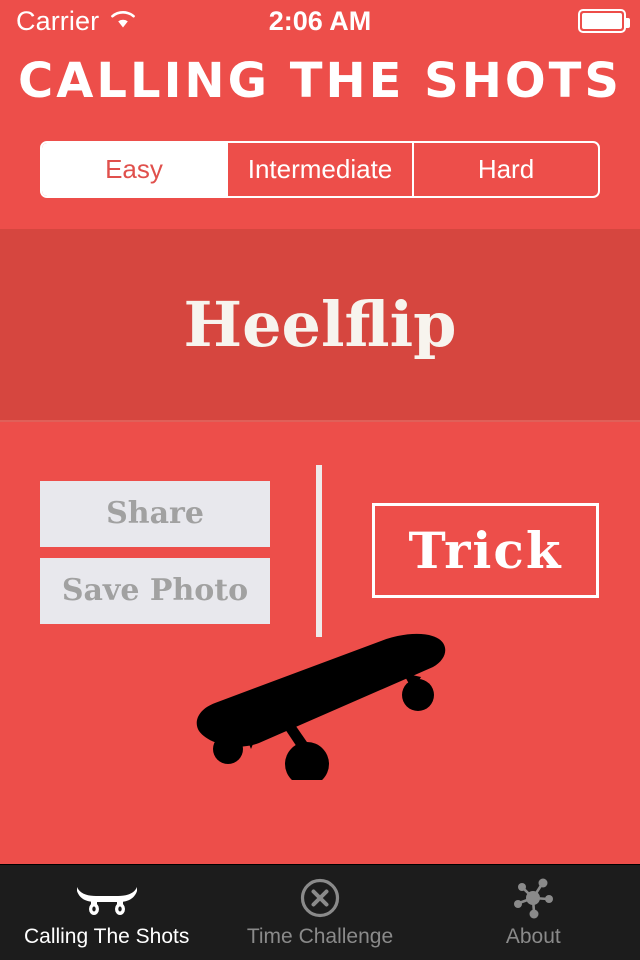 The width and height of the screenshot is (640, 960). I want to click on battery-icon, so click(604, 21).